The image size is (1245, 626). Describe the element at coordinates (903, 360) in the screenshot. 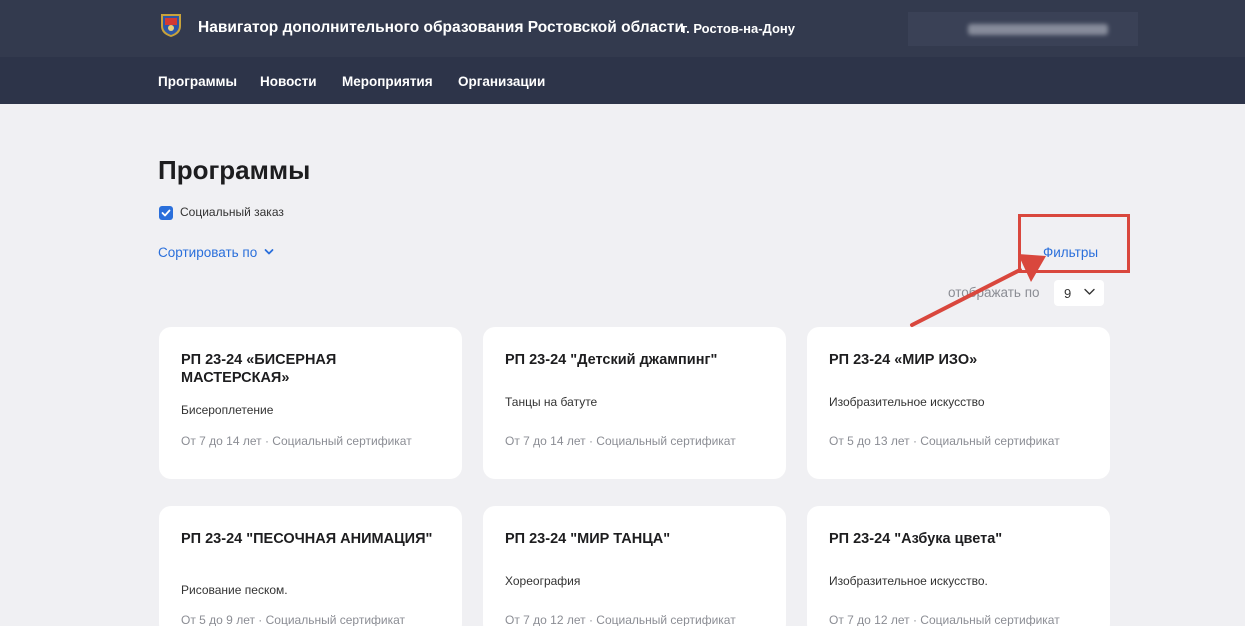

I see `program-title: РП 23-24 «МИР ИЗО»` at that location.